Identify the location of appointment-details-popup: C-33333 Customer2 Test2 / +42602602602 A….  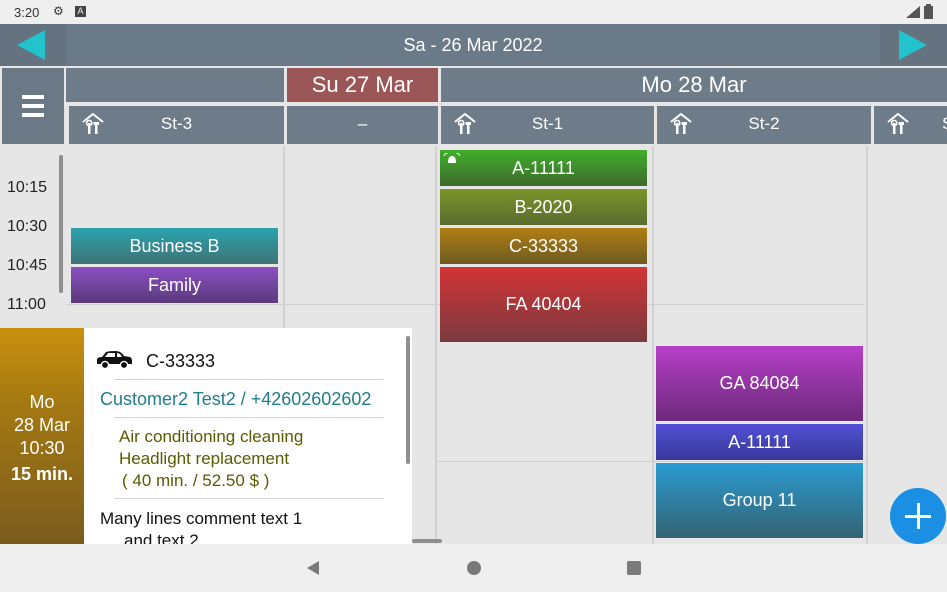
(248, 436).